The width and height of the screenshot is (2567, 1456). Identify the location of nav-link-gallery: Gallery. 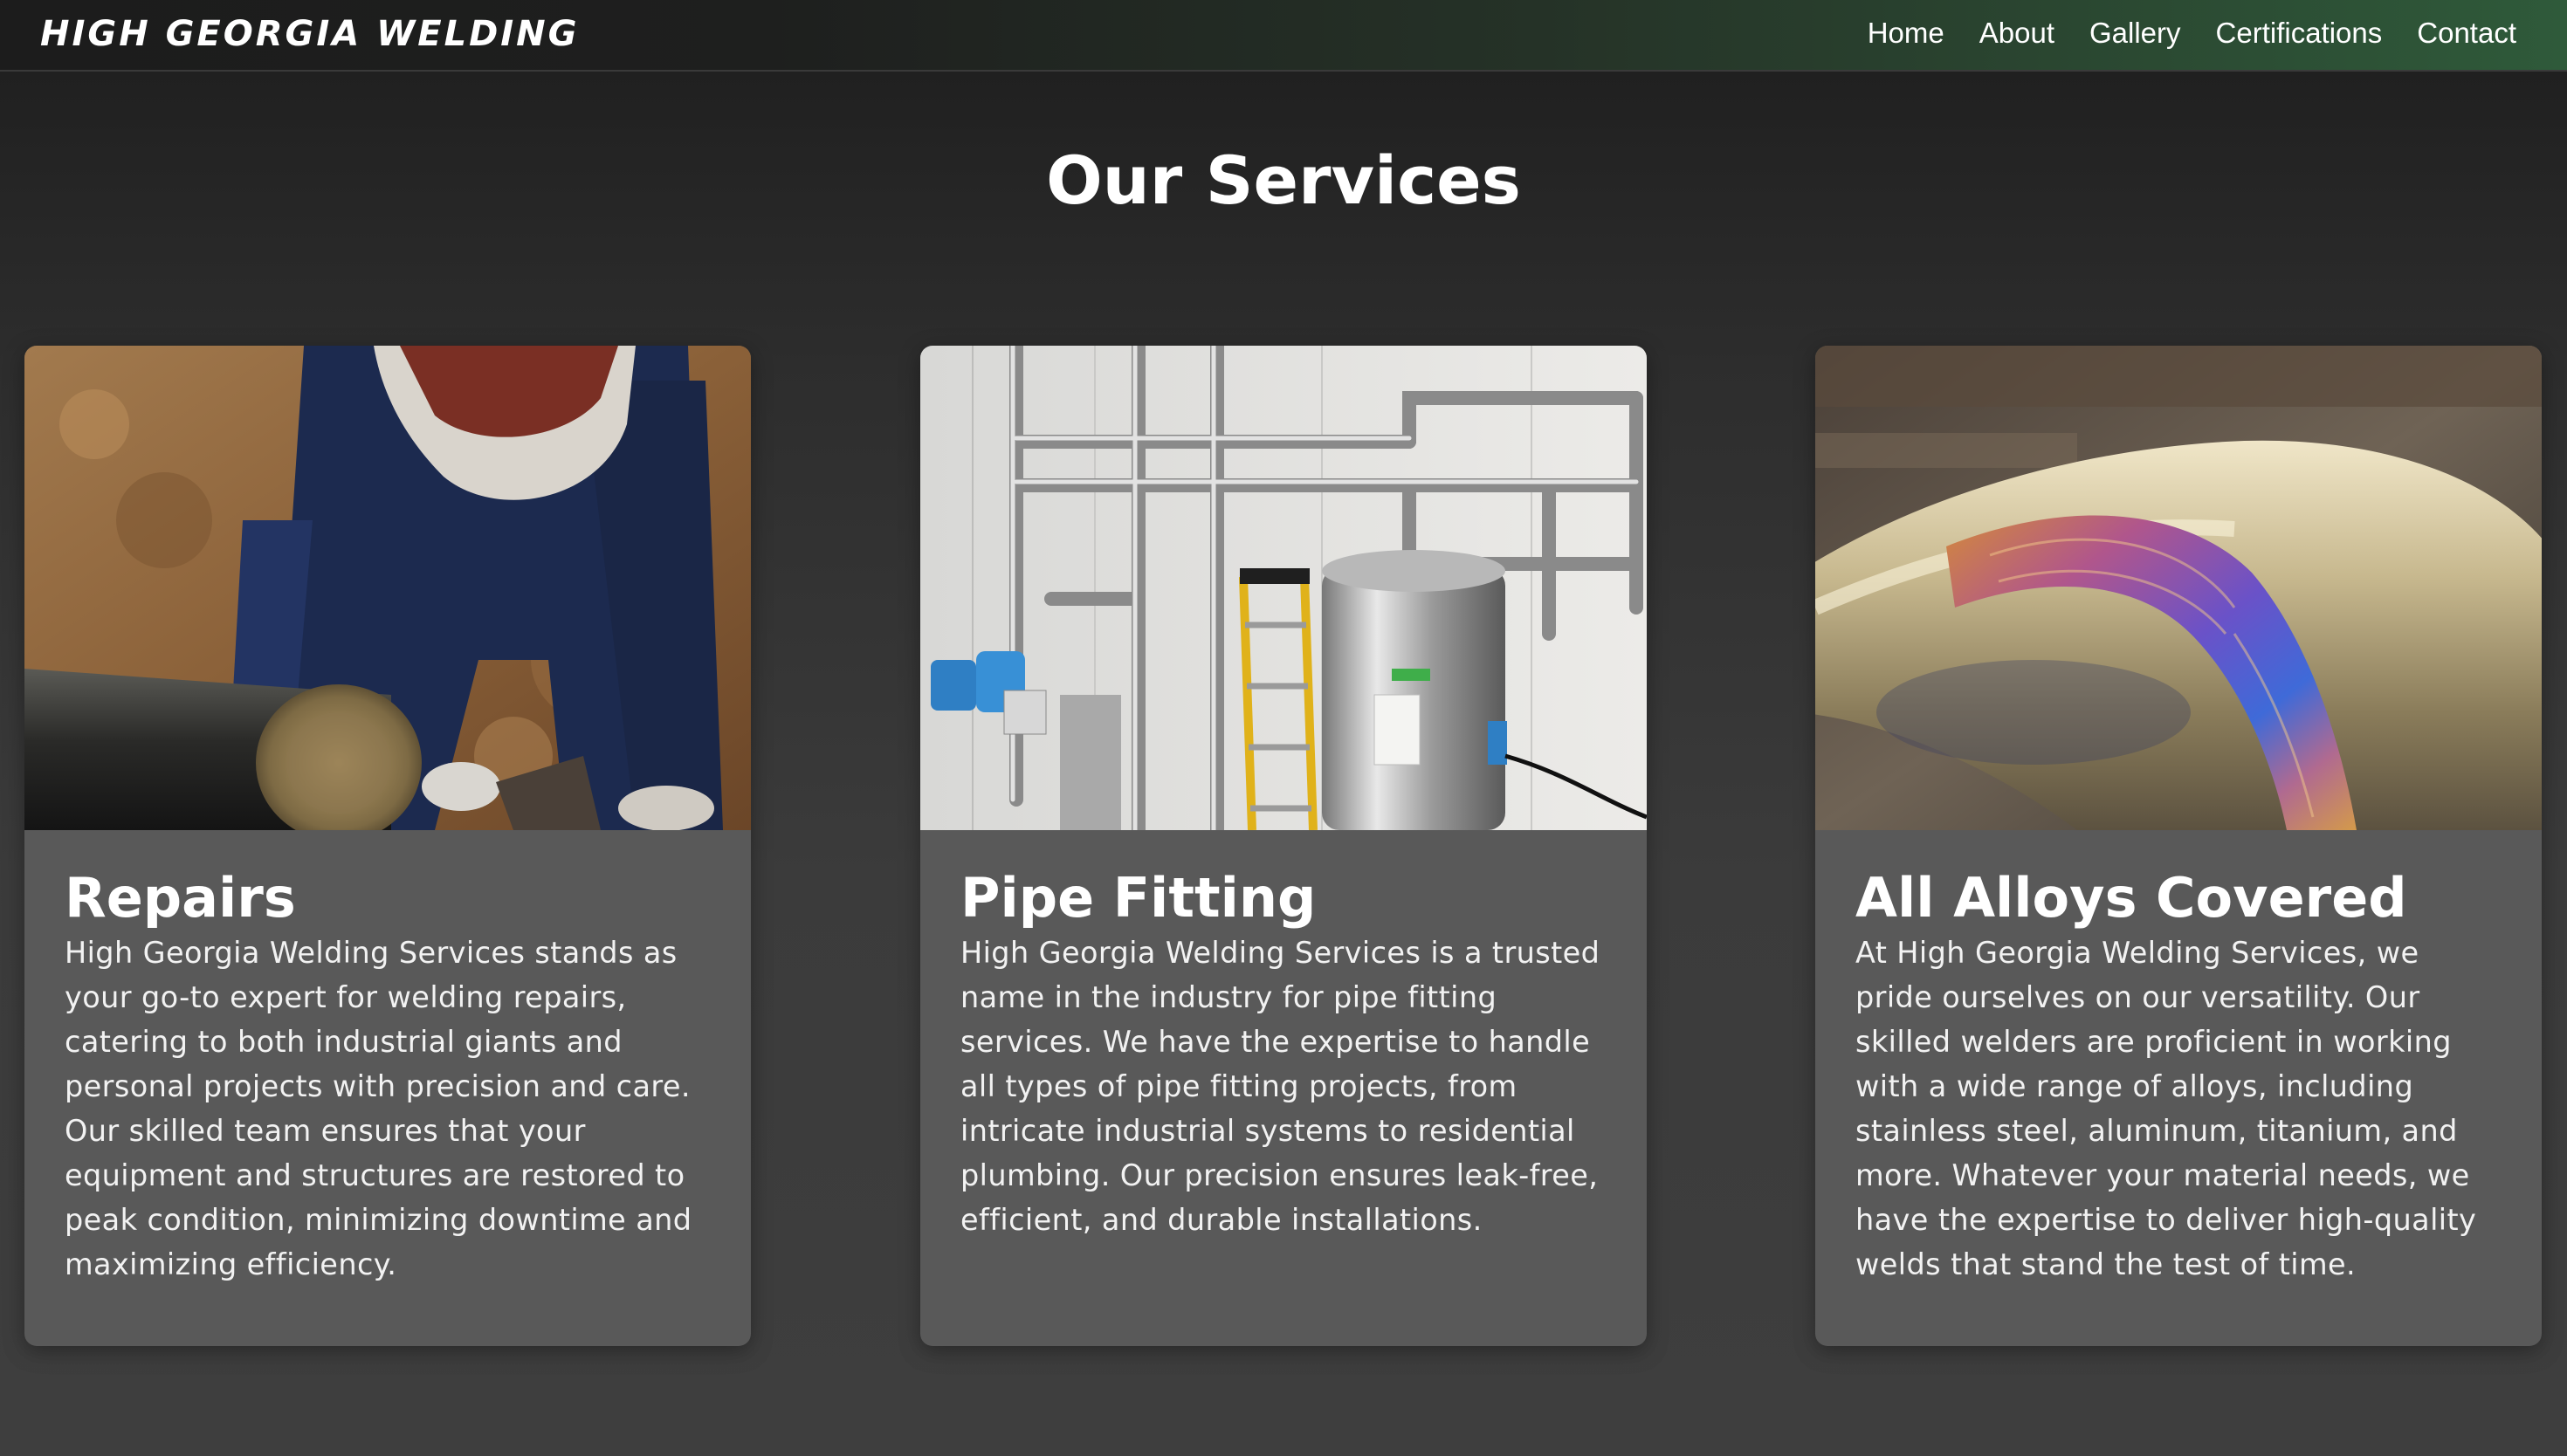
(2135, 33).